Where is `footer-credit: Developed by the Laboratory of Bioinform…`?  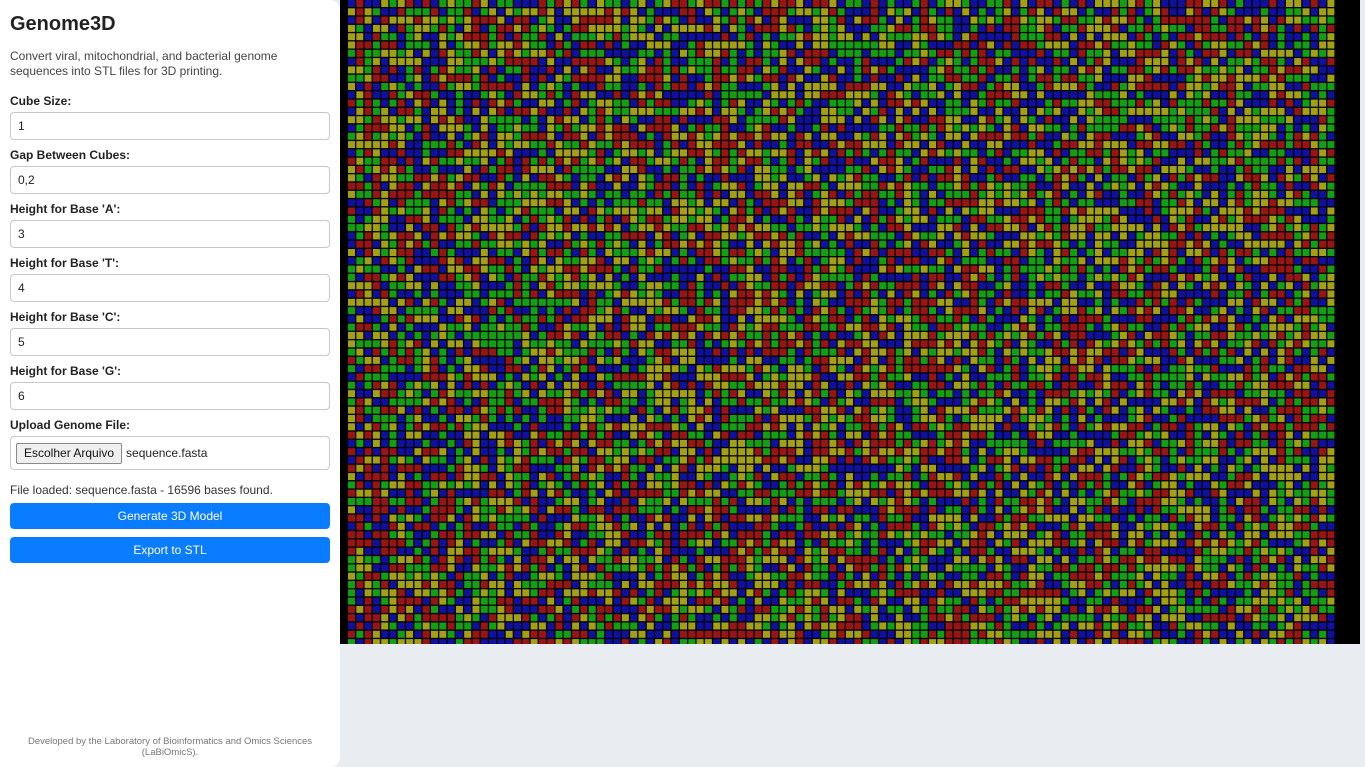
footer-credit: Developed by the Laboratory of Bioinform… is located at coordinates (170, 747).